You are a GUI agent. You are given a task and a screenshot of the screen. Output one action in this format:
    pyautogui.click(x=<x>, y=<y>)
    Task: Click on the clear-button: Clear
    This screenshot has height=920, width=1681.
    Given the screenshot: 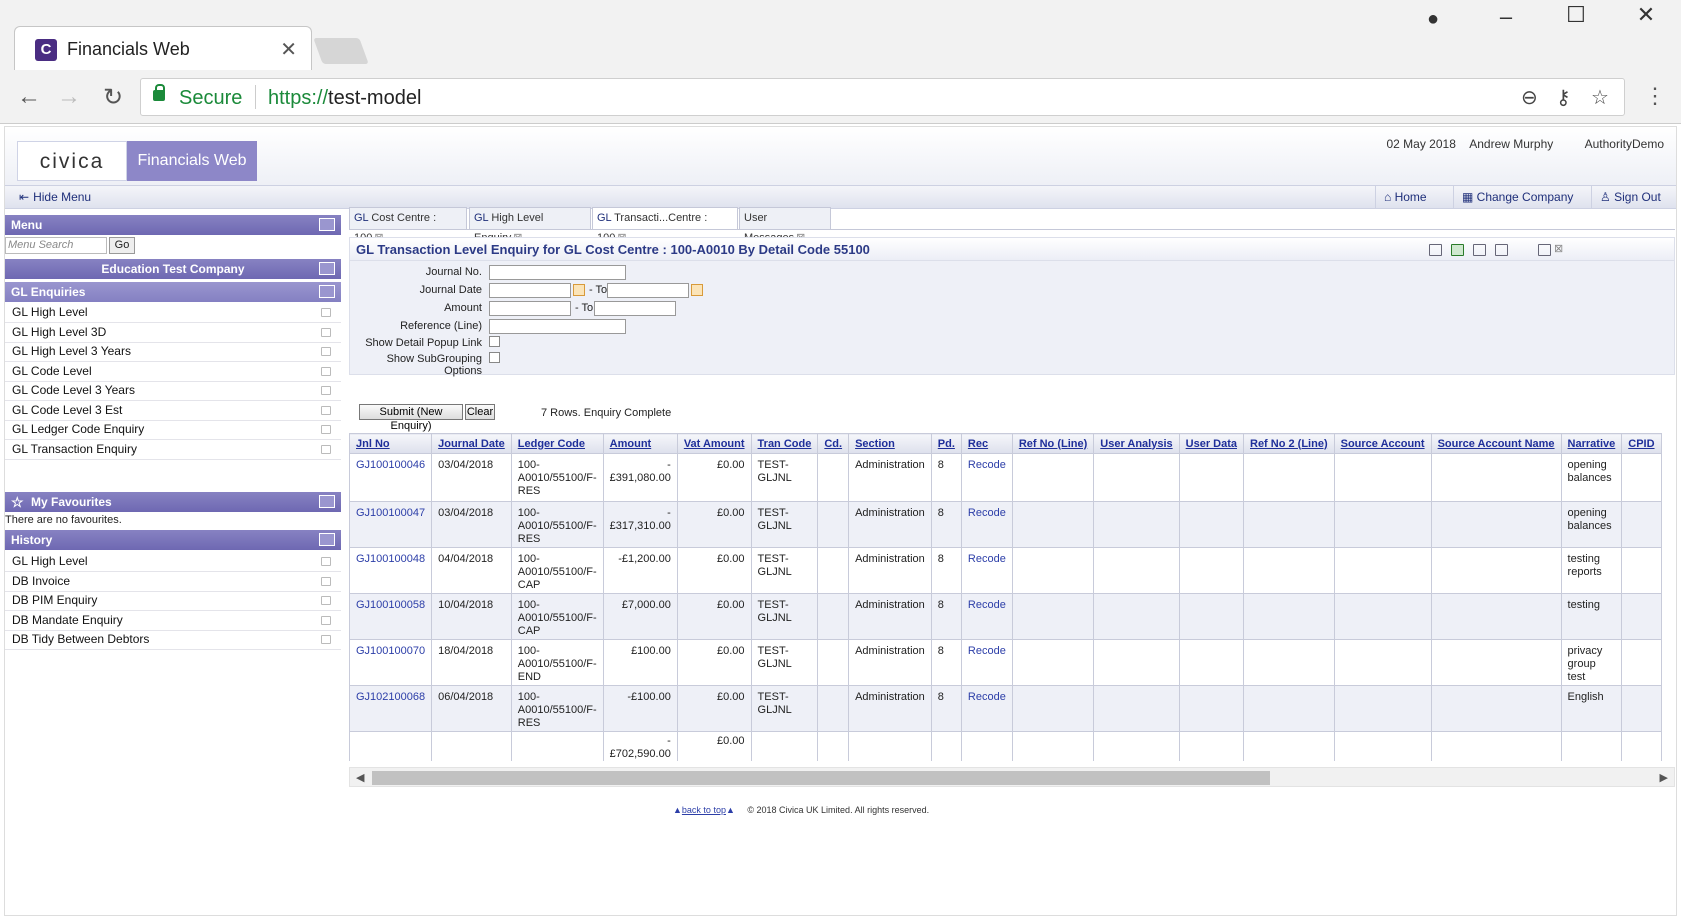 What is the action you would take?
    pyautogui.click(x=480, y=412)
    